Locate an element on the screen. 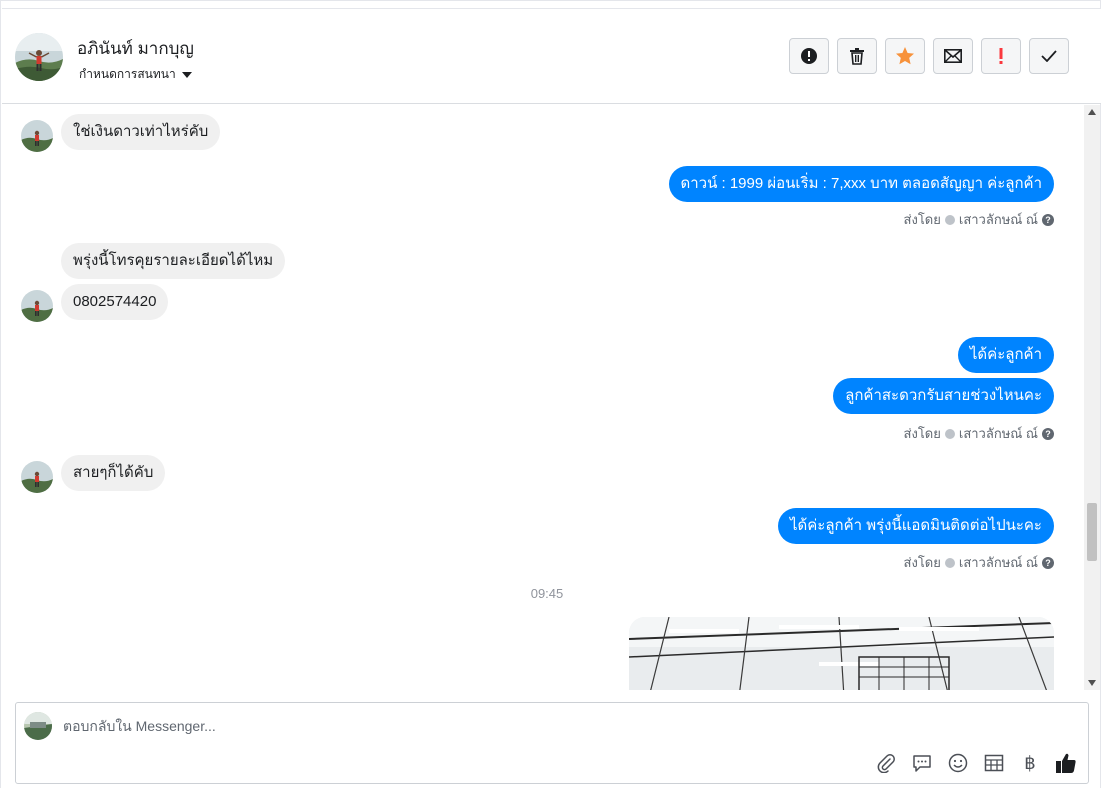 The image size is (1101, 788). star-button is located at coordinates (905, 56).